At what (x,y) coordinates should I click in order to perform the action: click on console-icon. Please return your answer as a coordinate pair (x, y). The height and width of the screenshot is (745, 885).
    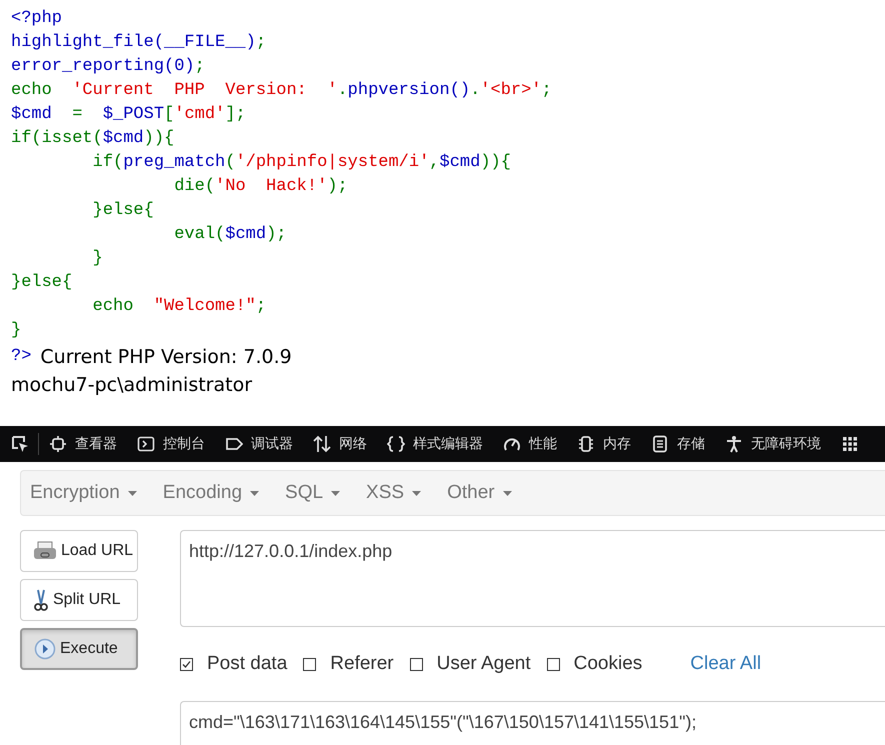
    Looking at the image, I should click on (146, 444).